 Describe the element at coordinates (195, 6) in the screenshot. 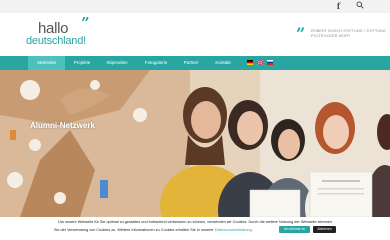

I see `top-bar: f` at that location.